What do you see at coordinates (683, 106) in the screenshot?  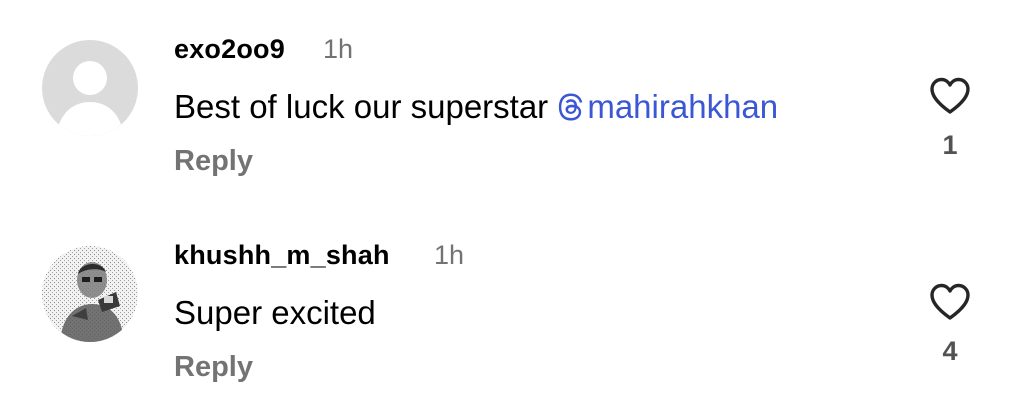 I see `mention-username: mahirahkhan` at bounding box center [683, 106].